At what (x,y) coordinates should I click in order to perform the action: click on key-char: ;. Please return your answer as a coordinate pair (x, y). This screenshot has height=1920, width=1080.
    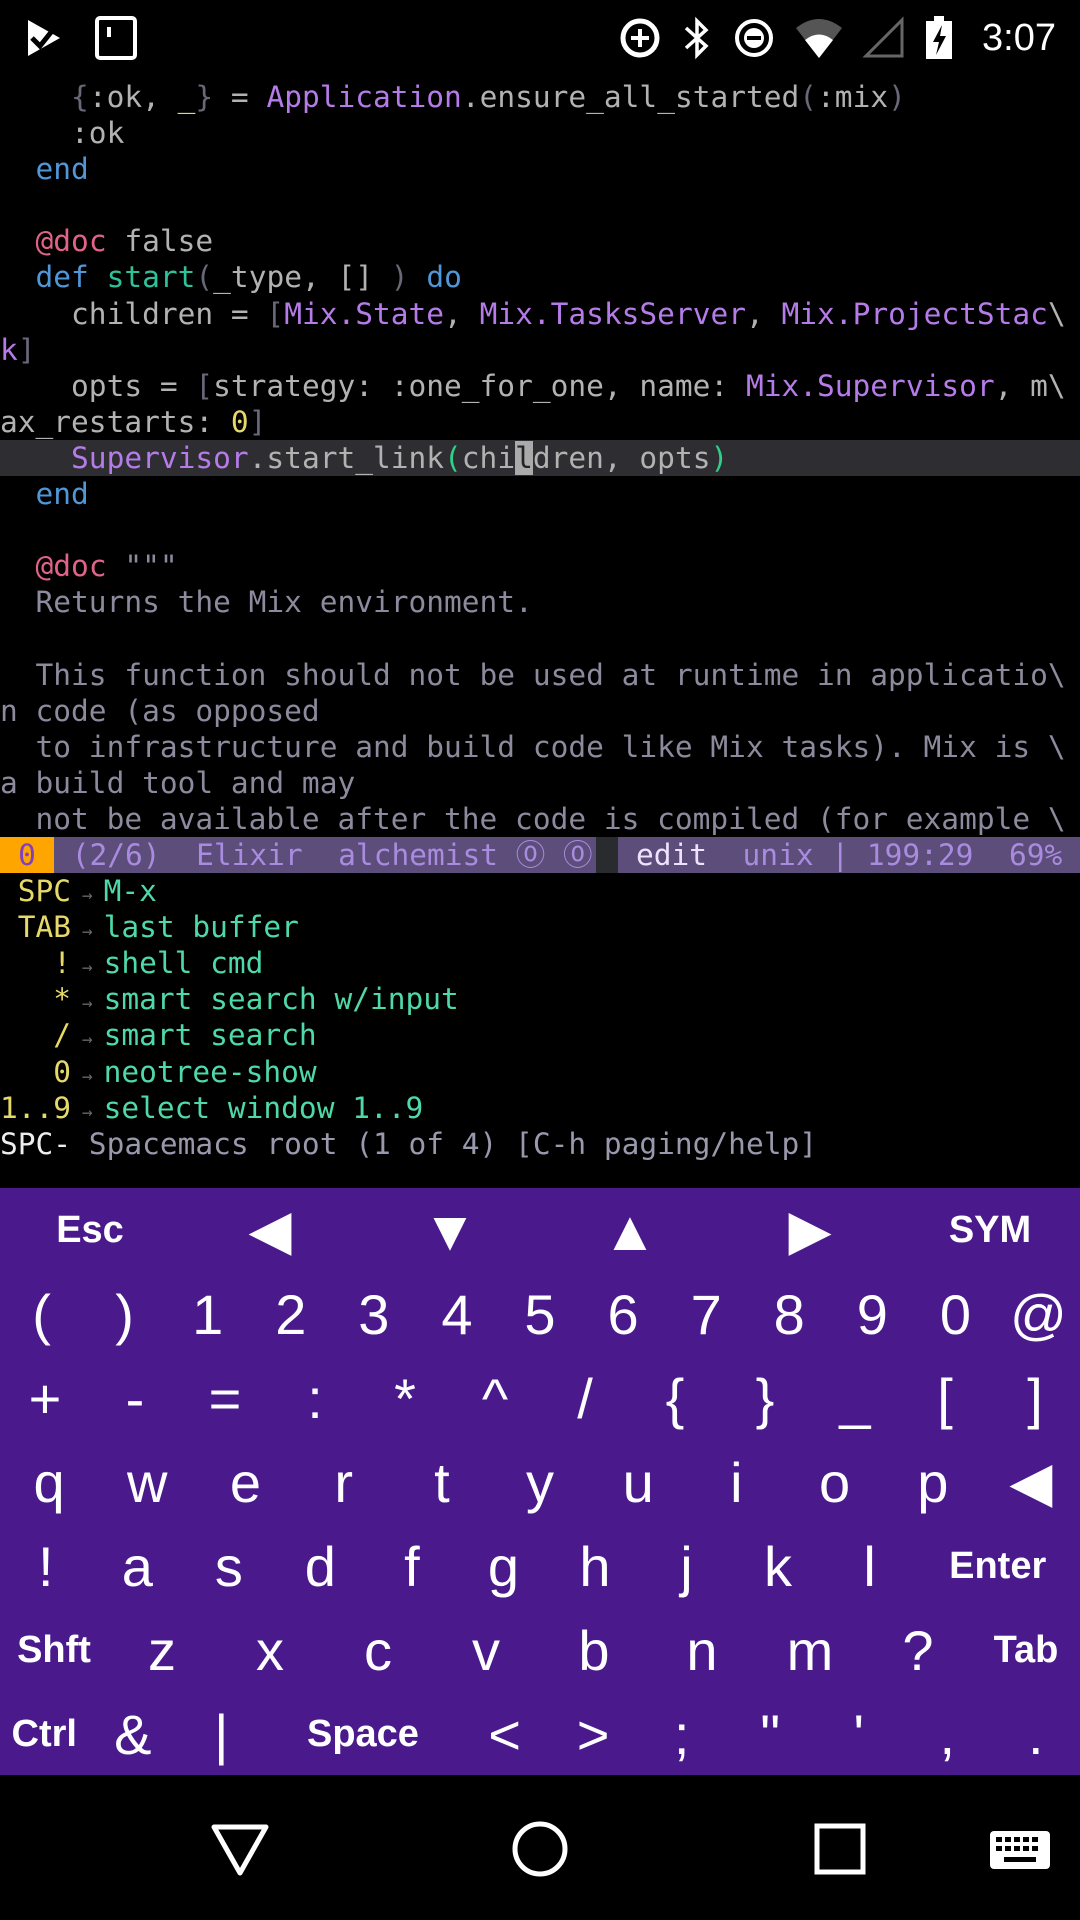
    Looking at the image, I should click on (681, 1734).